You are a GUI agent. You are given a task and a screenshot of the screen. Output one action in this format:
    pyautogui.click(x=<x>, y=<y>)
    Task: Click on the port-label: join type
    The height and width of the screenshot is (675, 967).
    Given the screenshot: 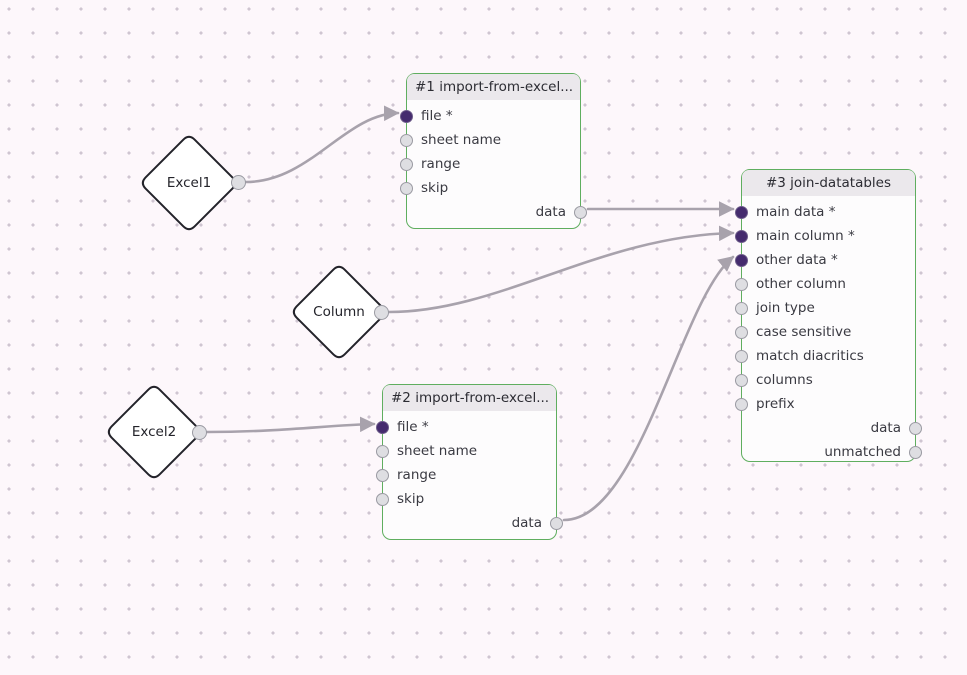 What is the action you would take?
    pyautogui.click(x=785, y=308)
    